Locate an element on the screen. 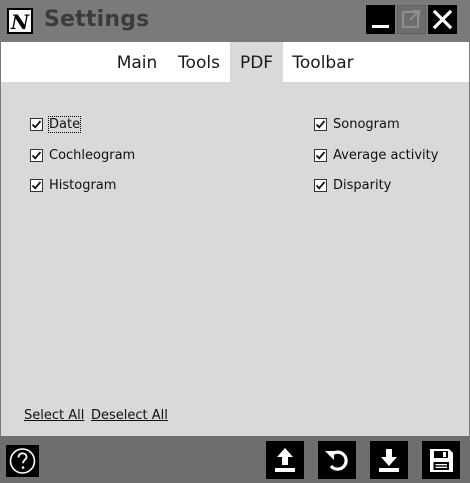 The width and height of the screenshot is (470, 483). save-icon is located at coordinates (441, 460).